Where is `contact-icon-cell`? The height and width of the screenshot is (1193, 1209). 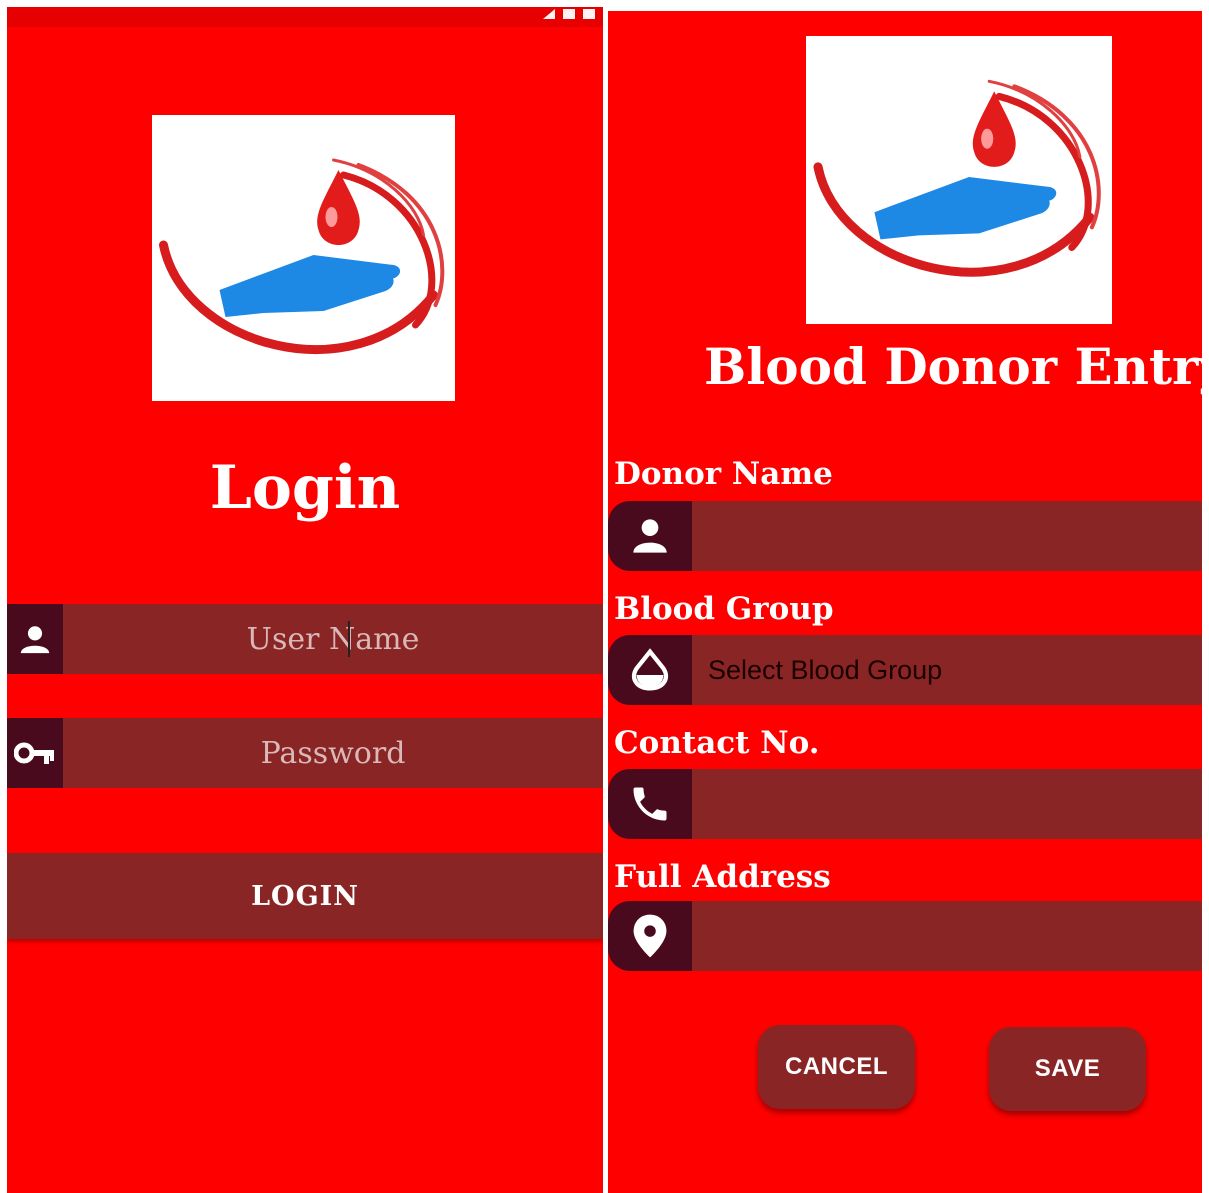
contact-icon-cell is located at coordinates (650, 804).